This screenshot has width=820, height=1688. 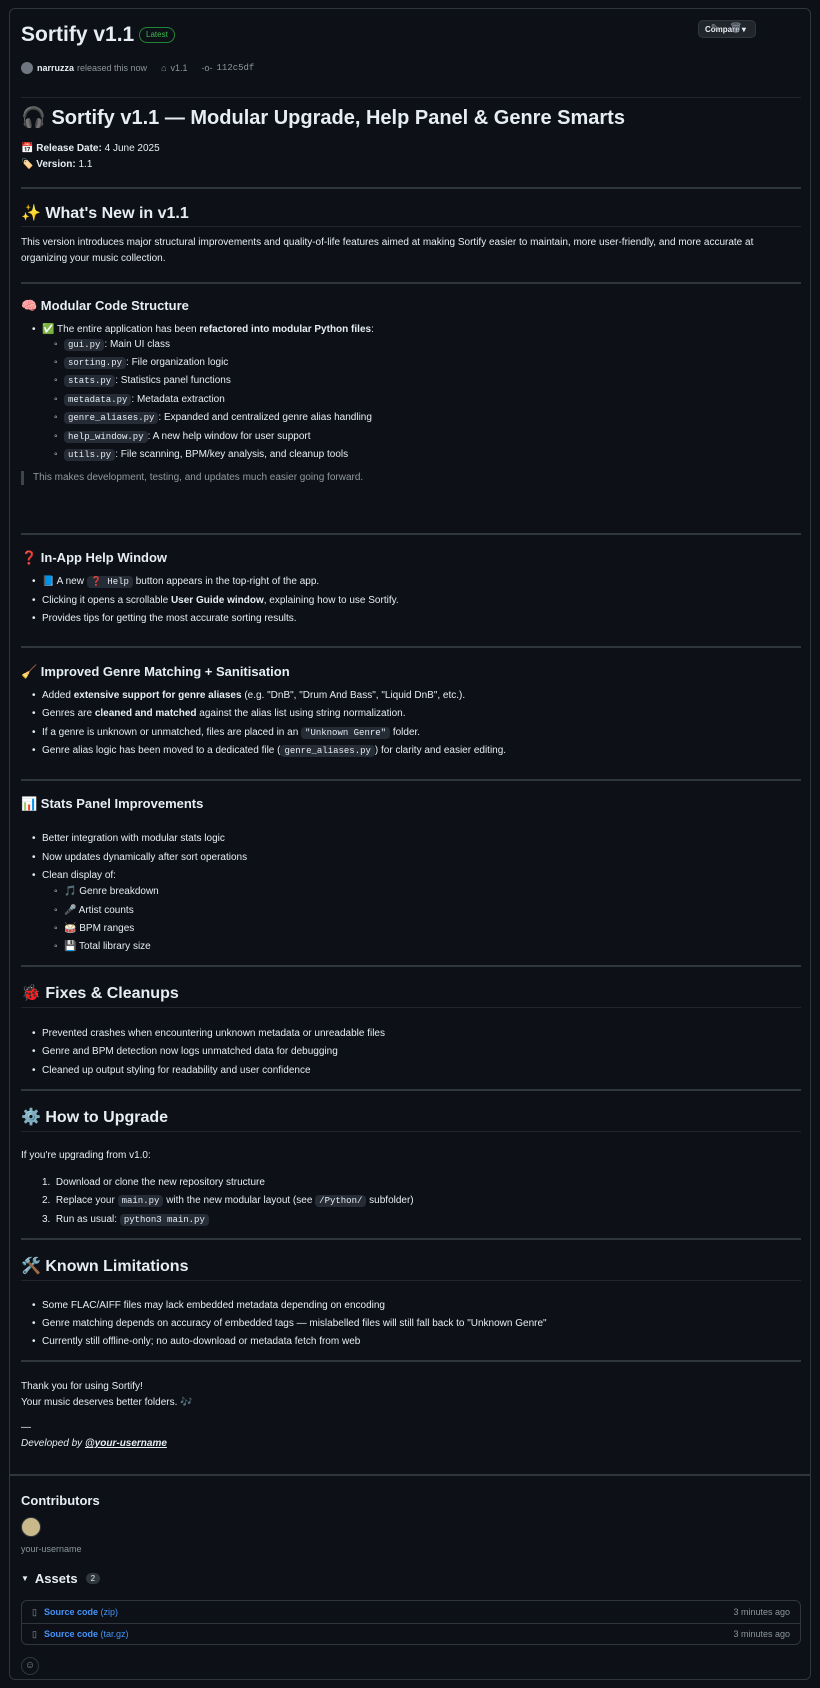 What do you see at coordinates (57, 164) in the screenshot?
I see `version-line: 🏷️ Version: 1.1` at bounding box center [57, 164].